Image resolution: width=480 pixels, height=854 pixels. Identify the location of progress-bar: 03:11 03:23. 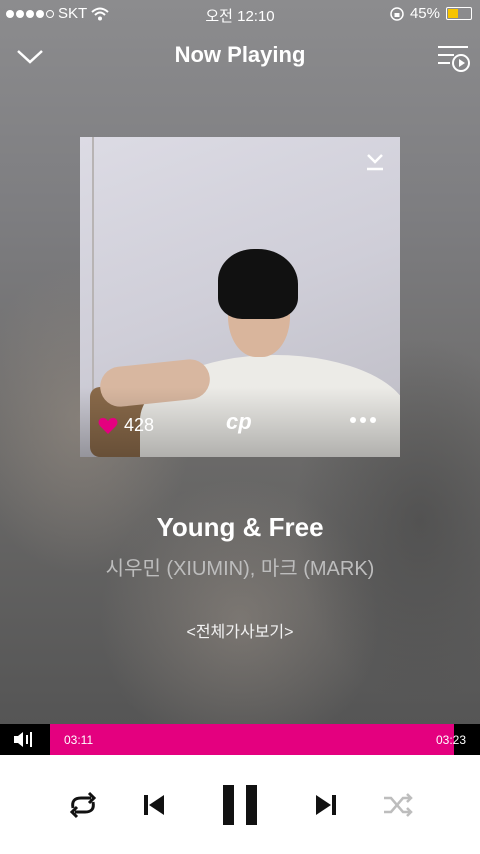
(240, 739).